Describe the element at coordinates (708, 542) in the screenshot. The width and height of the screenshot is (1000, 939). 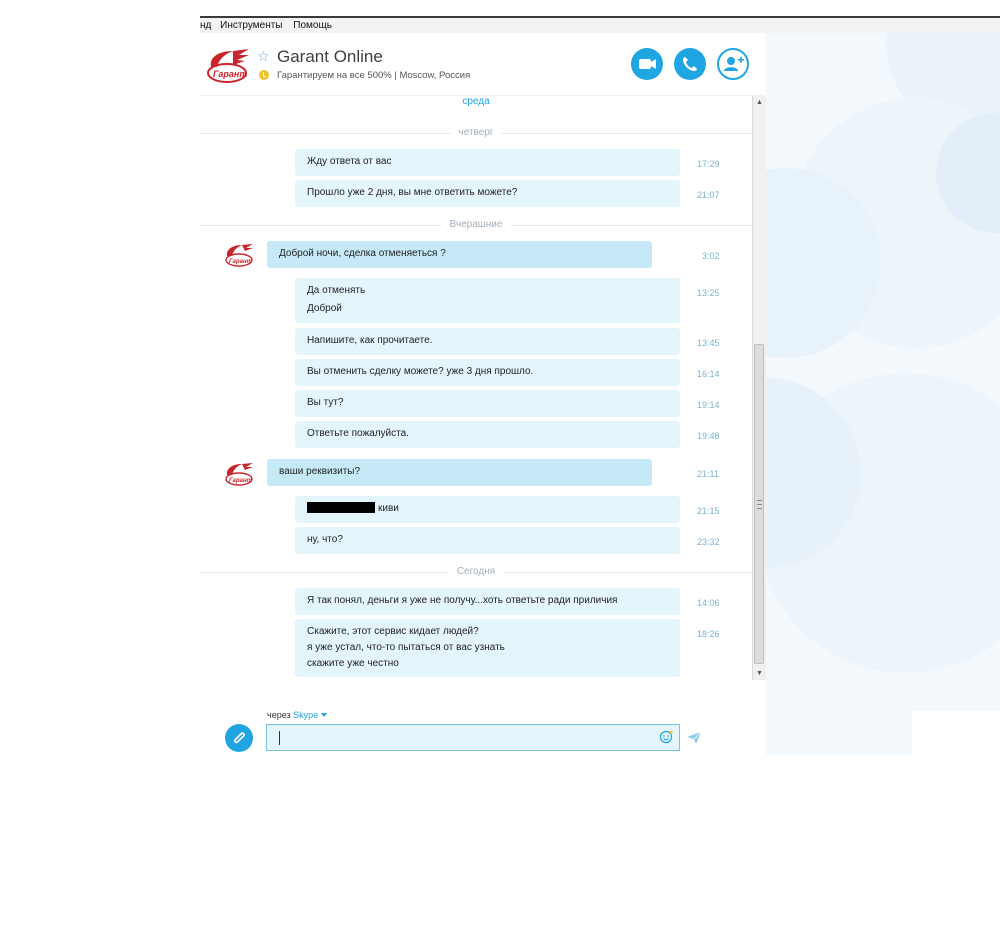
I see `message-time: 23:32` at that location.